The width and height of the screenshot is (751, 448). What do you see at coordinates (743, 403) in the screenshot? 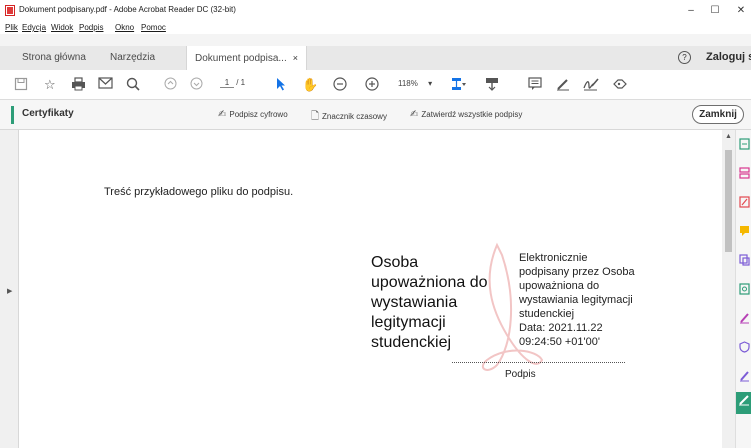
I see `certificates-icon` at bounding box center [743, 403].